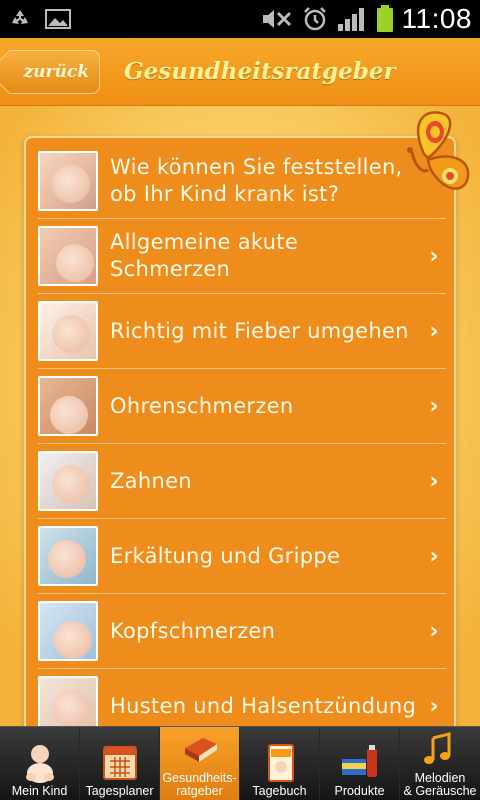 The image size is (480, 800). Describe the element at coordinates (436, 18) in the screenshot. I see `clock: 11:08` at that location.